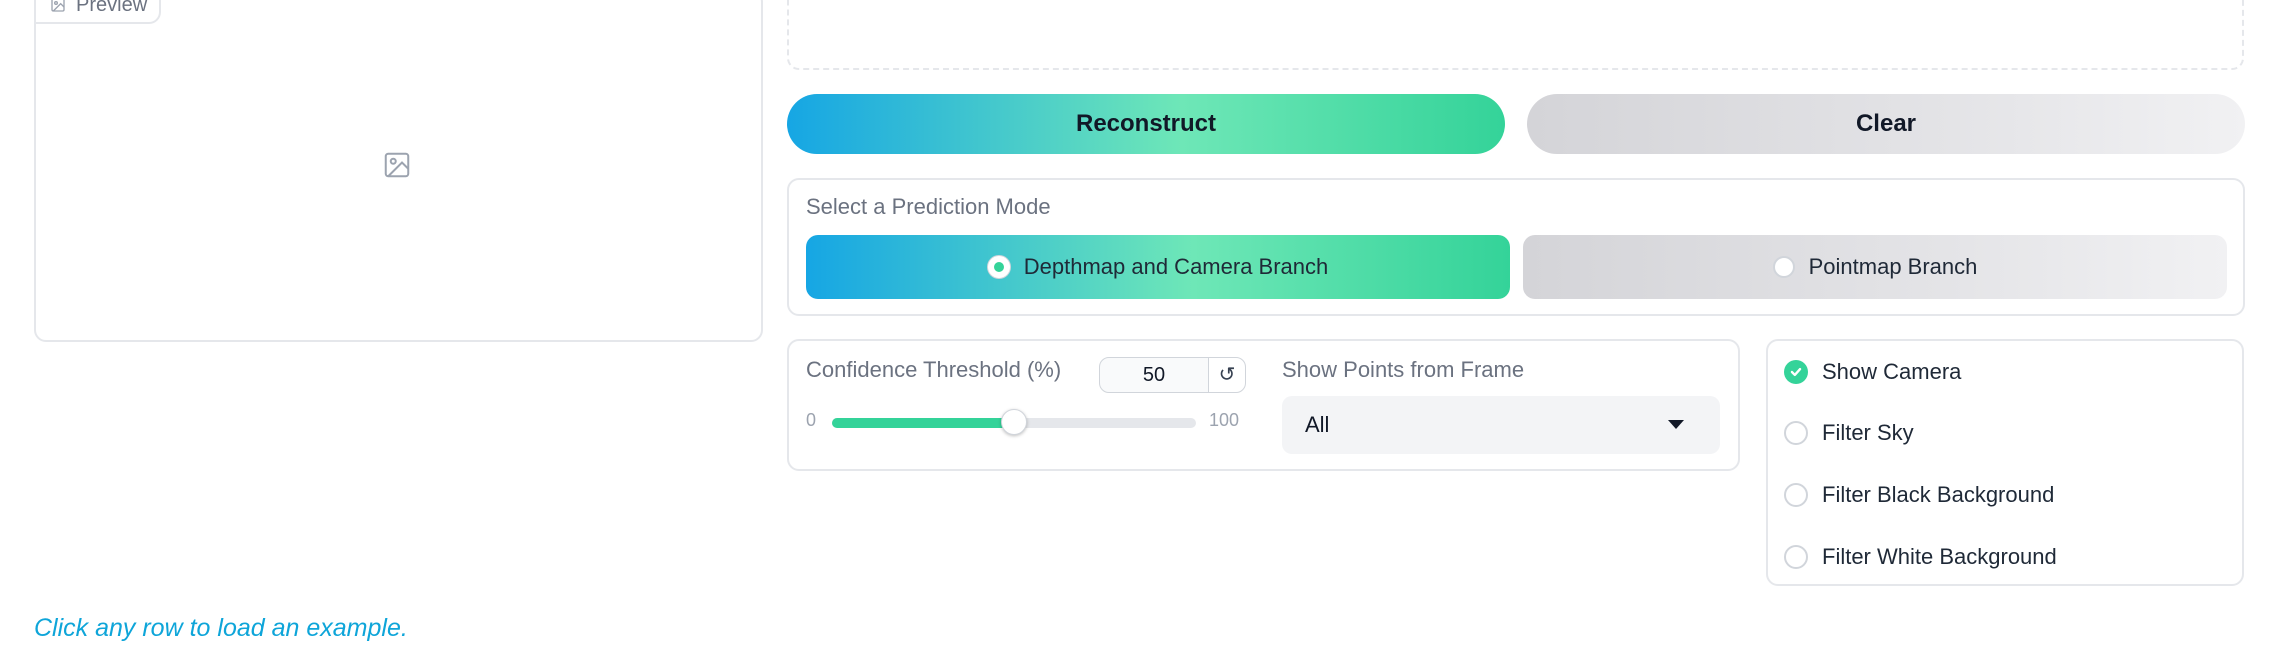 The image size is (2289, 653). Describe the element at coordinates (221, 628) in the screenshot. I see `examples-hint: Click any row to load an example.` at that location.